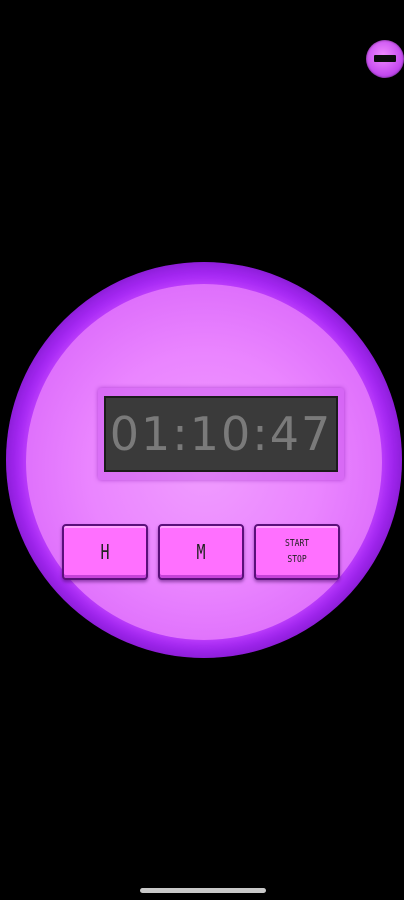 The height and width of the screenshot is (900, 404). I want to click on hours-button: H, so click(105, 552).